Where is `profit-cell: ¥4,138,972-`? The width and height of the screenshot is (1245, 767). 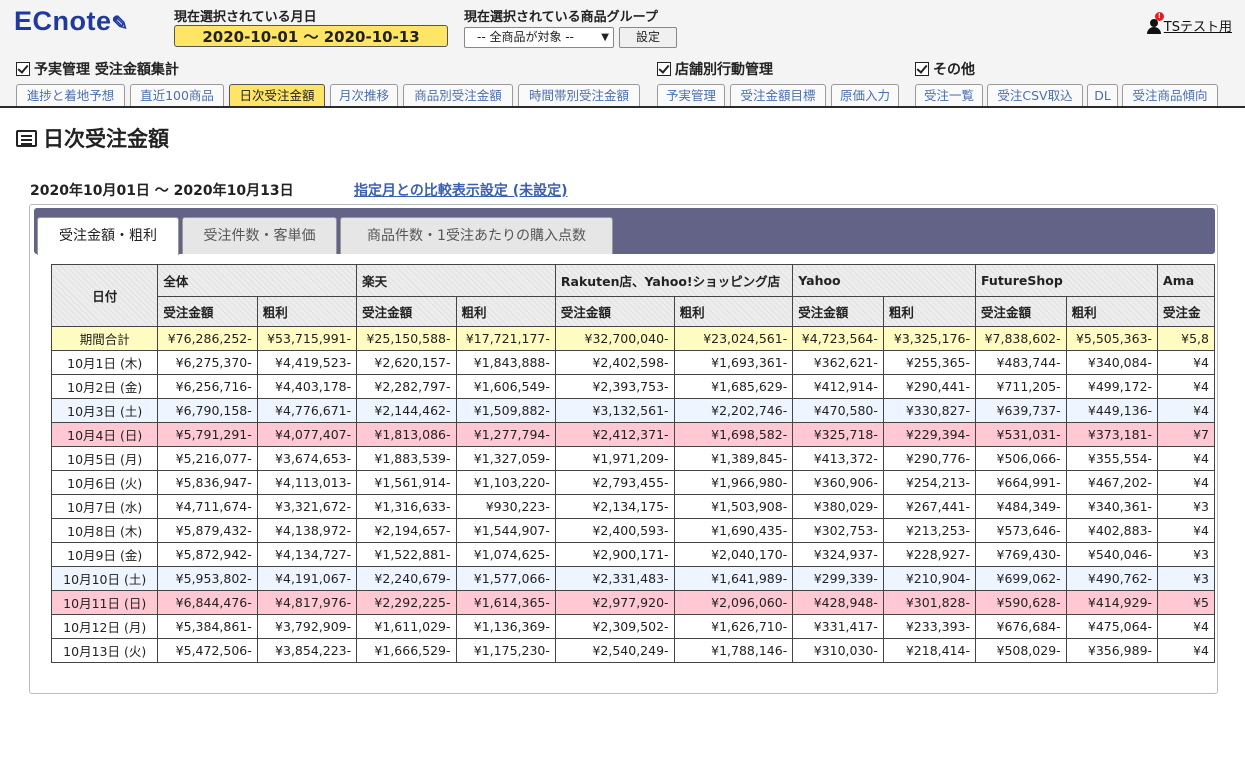 profit-cell: ¥4,138,972- is located at coordinates (307, 530).